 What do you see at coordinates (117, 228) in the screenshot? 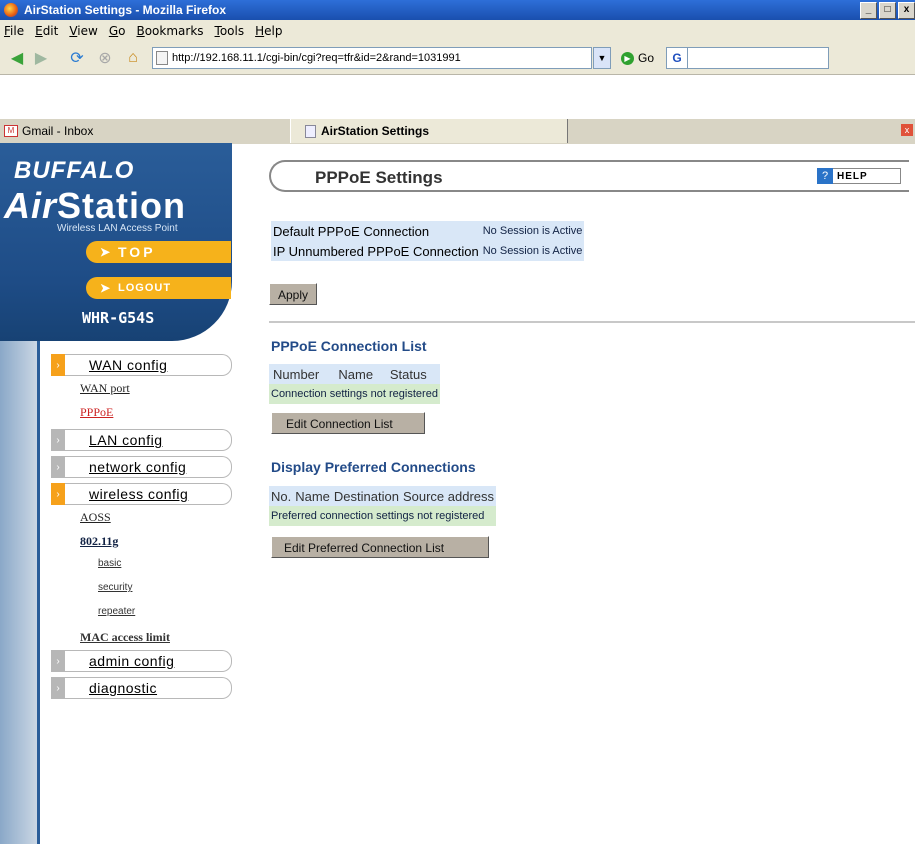
I see `product-subtitle: Wireless LAN Access Point` at bounding box center [117, 228].